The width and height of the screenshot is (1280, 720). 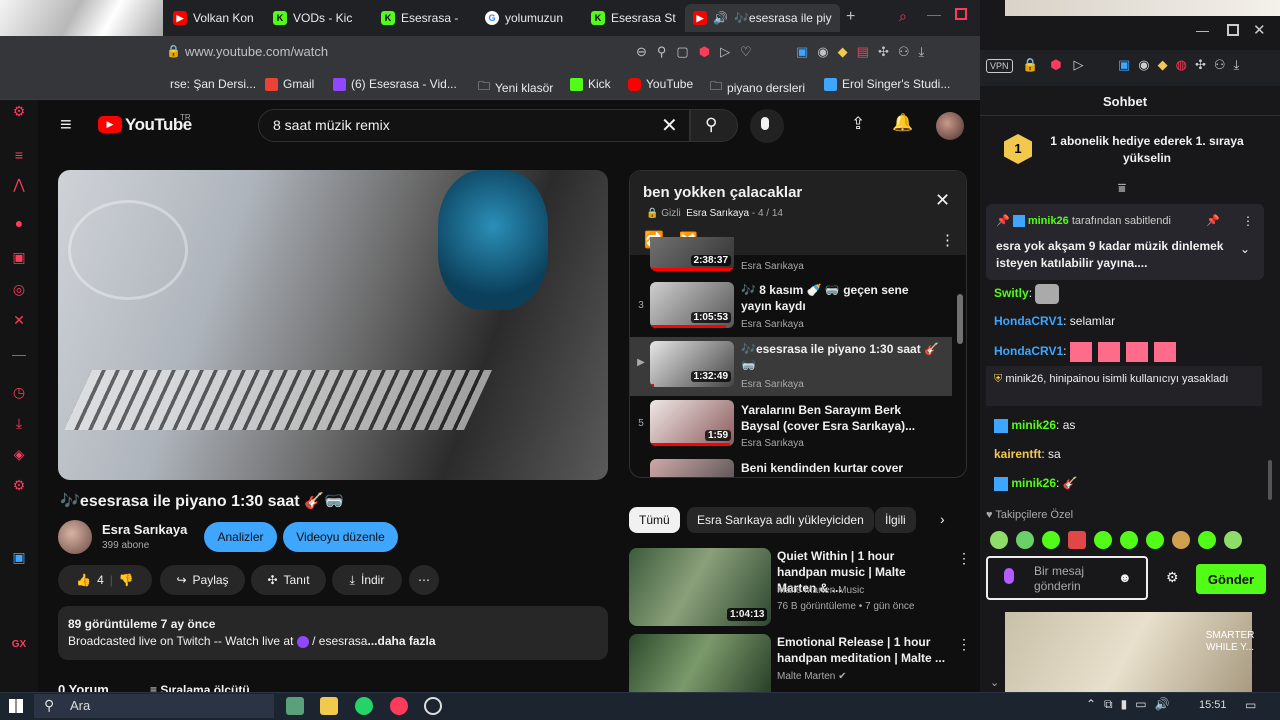 What do you see at coordinates (240, 537) in the screenshot?
I see `analytics-button: Analizler` at bounding box center [240, 537].